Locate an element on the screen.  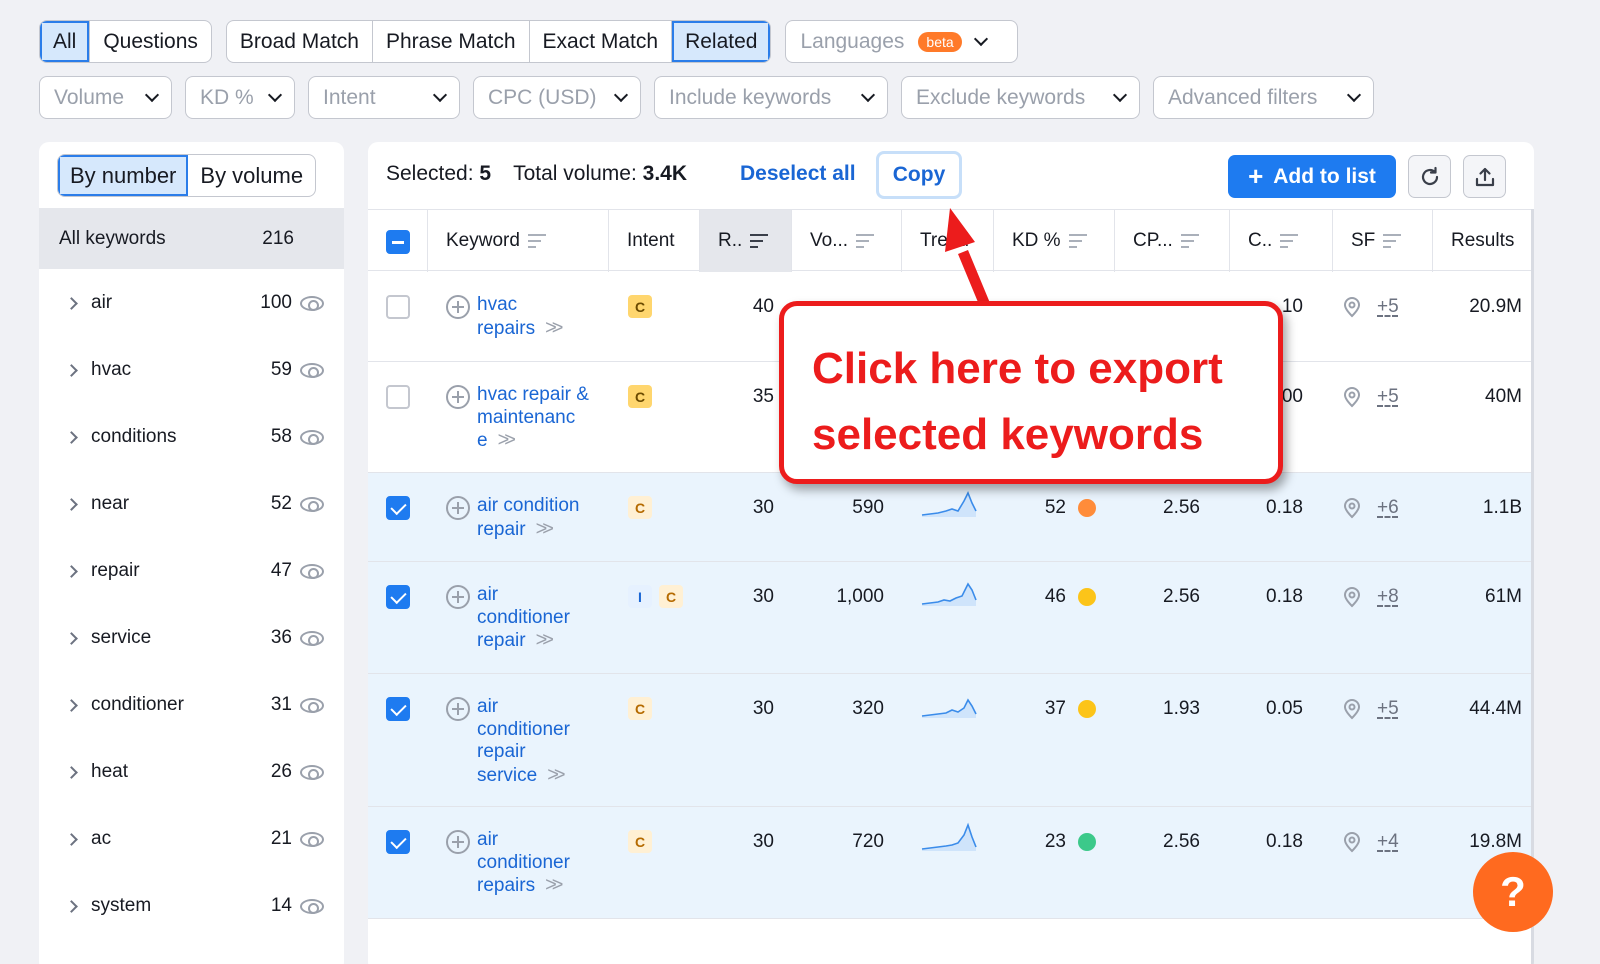
export-callout: Click here to export selected keywords is located at coordinates (1031, 392).